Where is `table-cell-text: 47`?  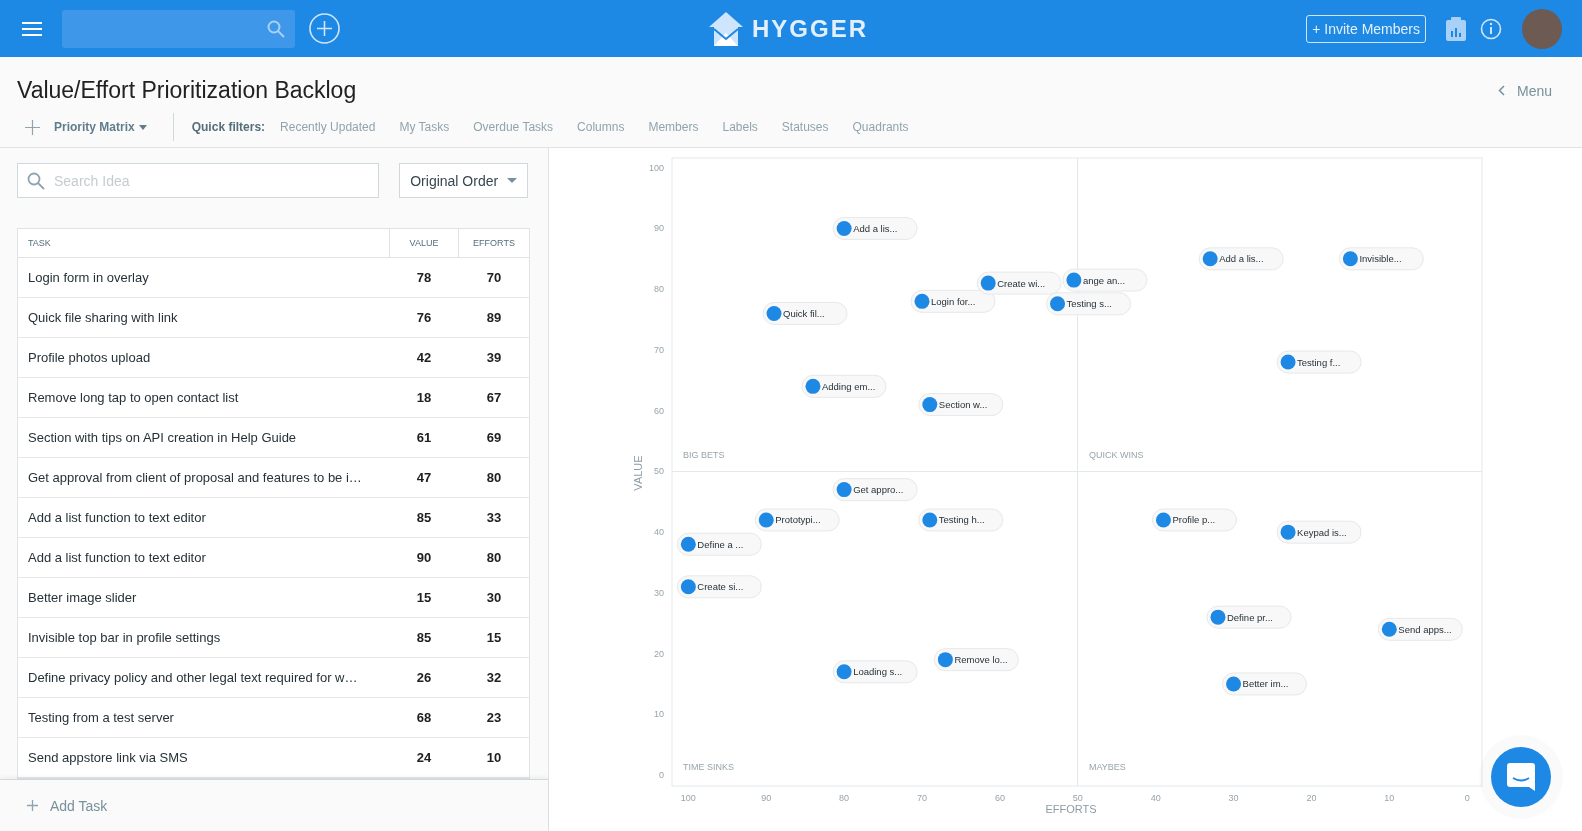
table-cell-text: 47 is located at coordinates (424, 477).